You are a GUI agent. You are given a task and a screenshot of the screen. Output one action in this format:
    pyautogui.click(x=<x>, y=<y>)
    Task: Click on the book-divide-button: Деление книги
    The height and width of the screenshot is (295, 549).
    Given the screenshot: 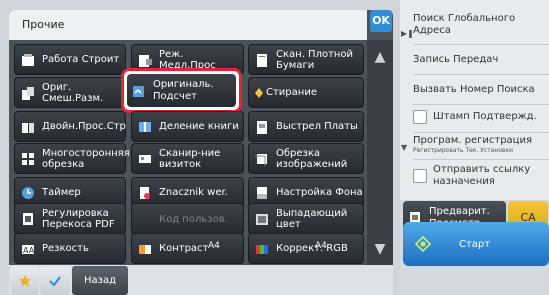 What is the action you would take?
    pyautogui.click(x=187, y=126)
    